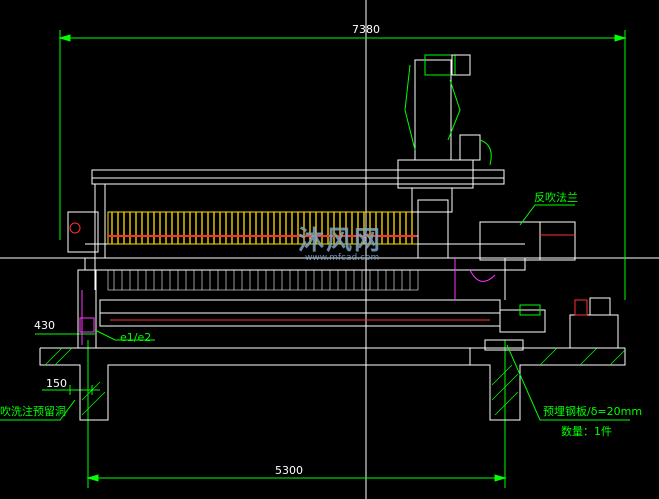 The width and height of the screenshot is (659, 499). Describe the element at coordinates (556, 197) in the screenshot. I see `backwash-flange-label: 反吹法兰` at that location.